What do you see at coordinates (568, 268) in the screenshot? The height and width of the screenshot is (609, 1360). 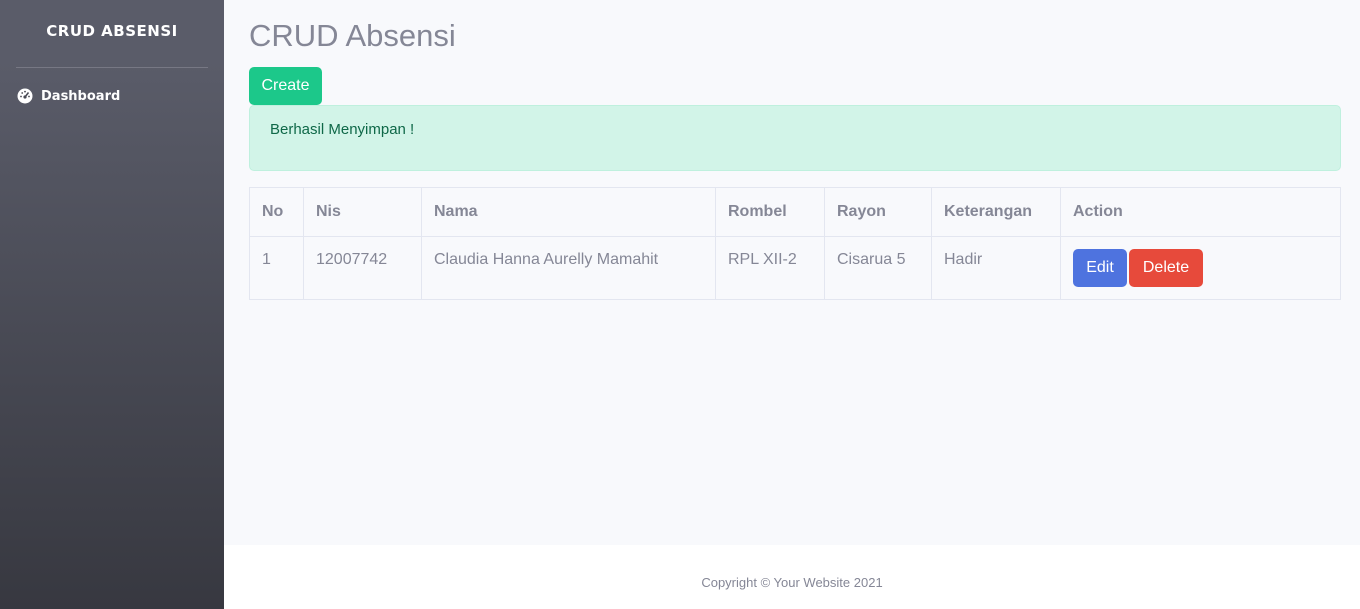 I see `cell-nama: Claudia Hanna Aurelly Mamahit` at bounding box center [568, 268].